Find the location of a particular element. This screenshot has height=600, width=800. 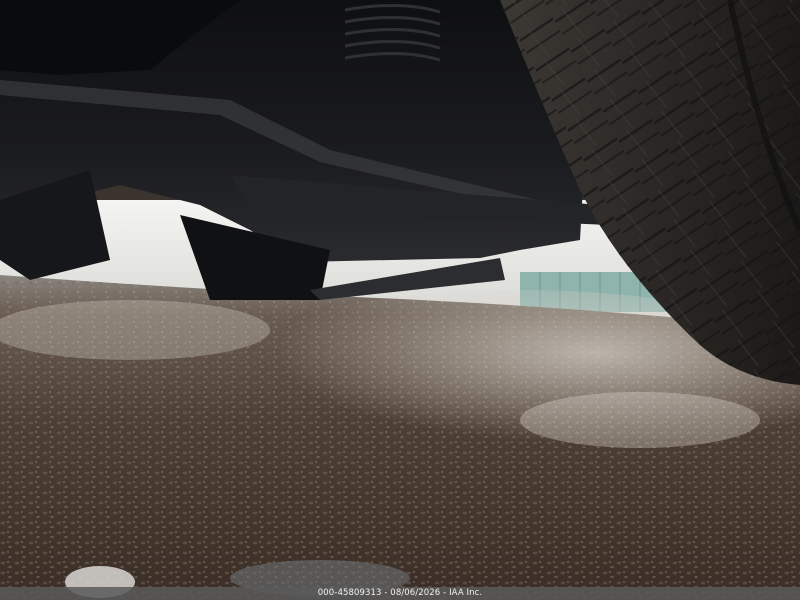

water-reflection-left is located at coordinates (135, 330).